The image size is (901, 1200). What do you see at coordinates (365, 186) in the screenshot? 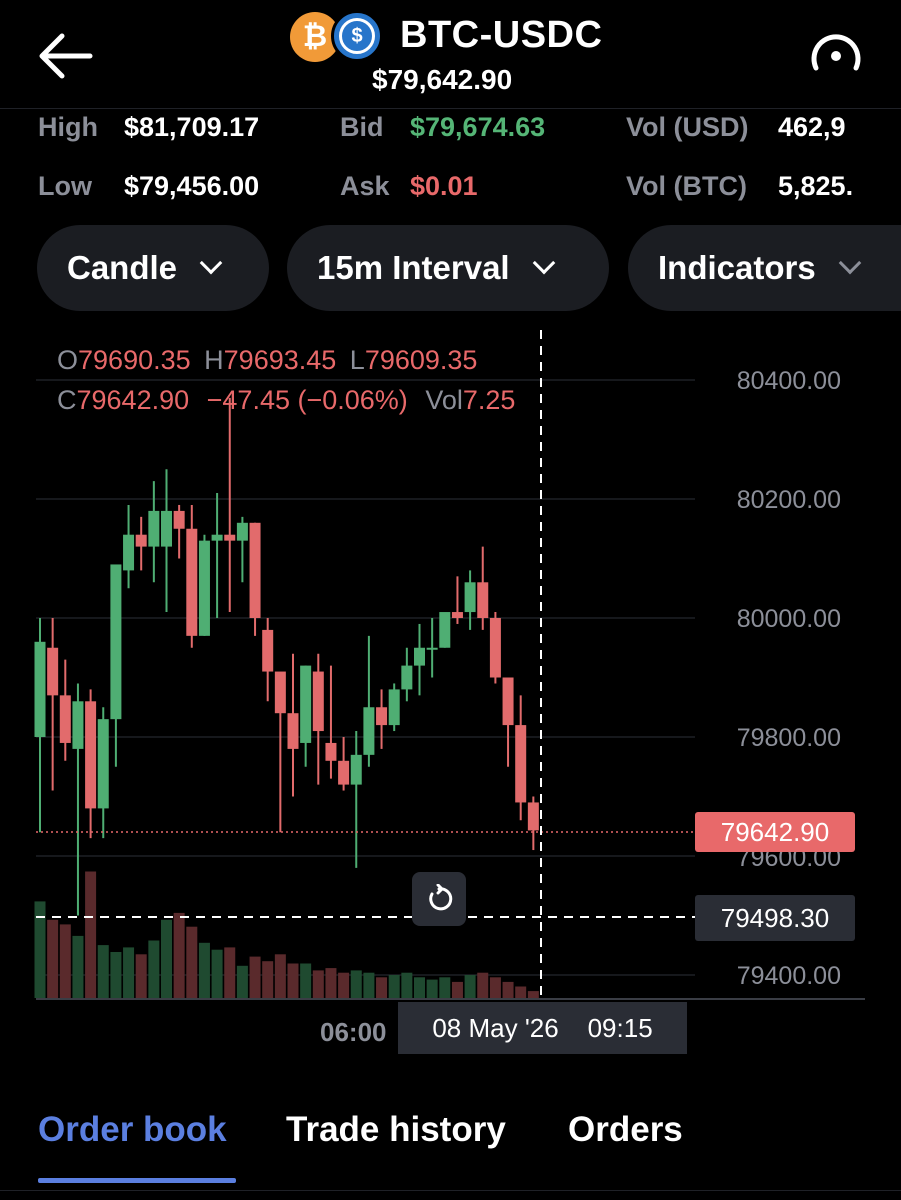
I see `ask-label: Ask` at bounding box center [365, 186].